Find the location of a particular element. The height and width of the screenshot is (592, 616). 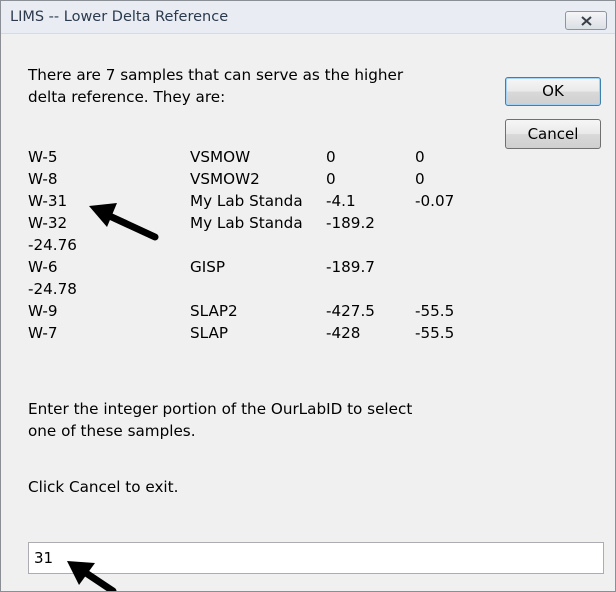

sample-id: W-31 is located at coordinates (48, 201).